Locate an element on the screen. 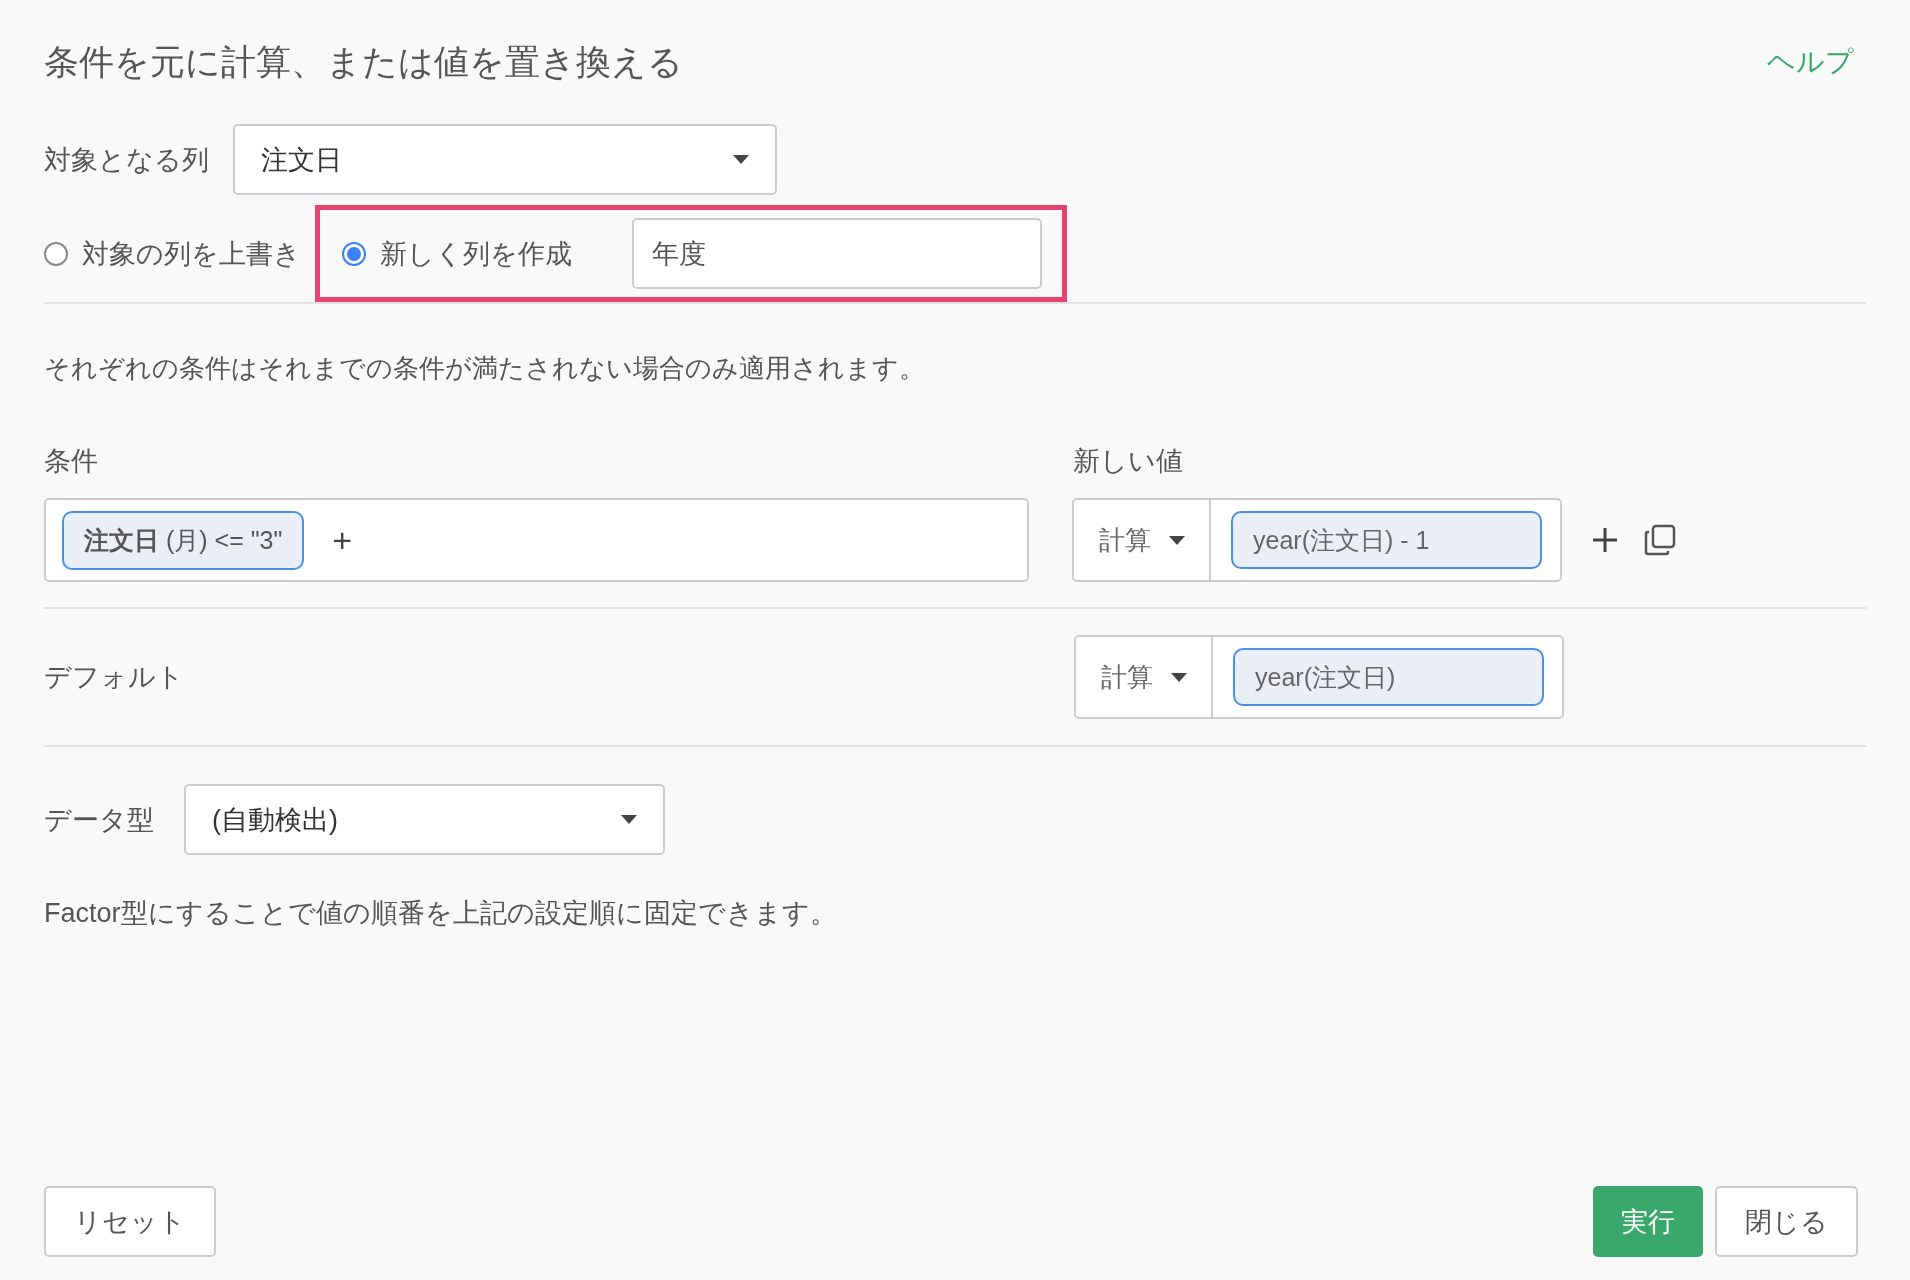 Image resolution: width=1910 pixels, height=1280 pixels. close-button: 閉じる is located at coordinates (1786, 1221).